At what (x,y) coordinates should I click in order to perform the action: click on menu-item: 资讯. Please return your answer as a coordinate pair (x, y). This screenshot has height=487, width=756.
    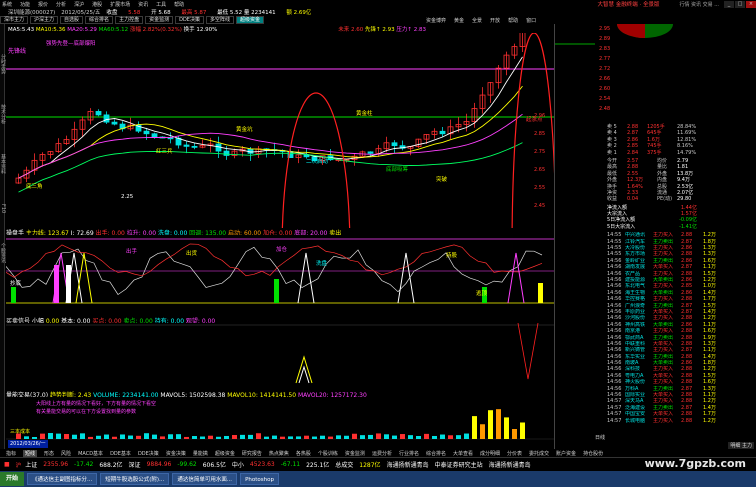
    Looking at the image, I should click on (143, 4).